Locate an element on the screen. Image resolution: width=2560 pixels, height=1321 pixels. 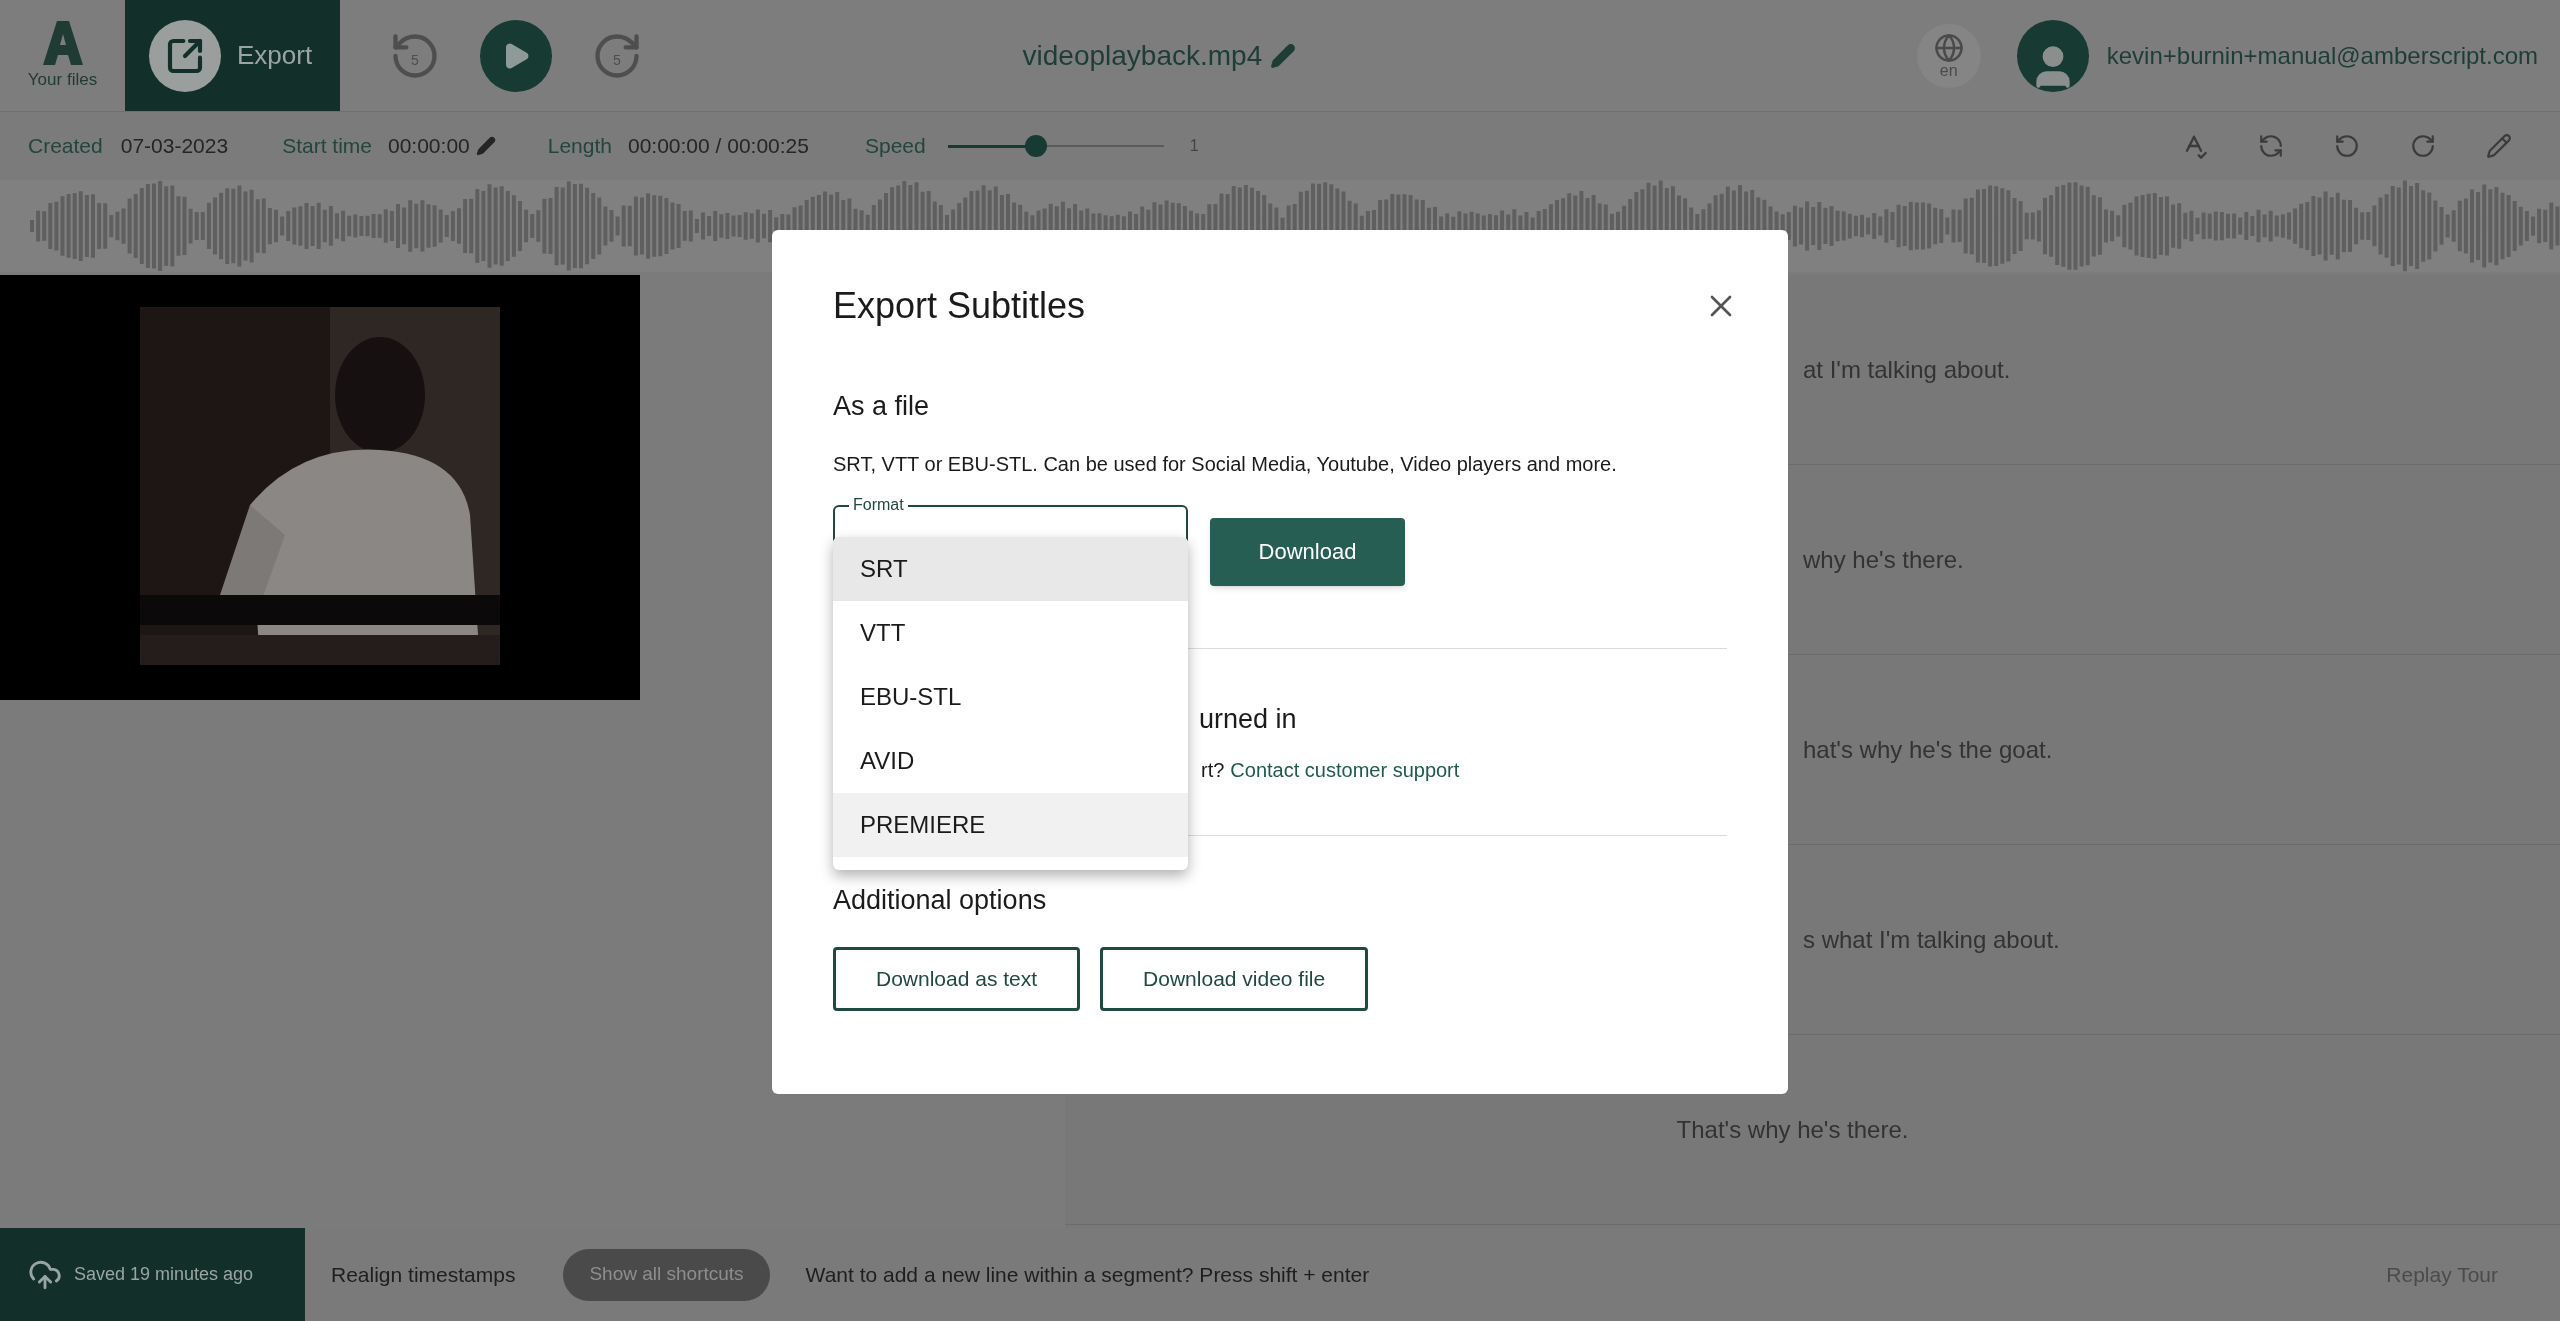
transcript-line: s what I'm talking about. is located at coordinates (1931, 939).